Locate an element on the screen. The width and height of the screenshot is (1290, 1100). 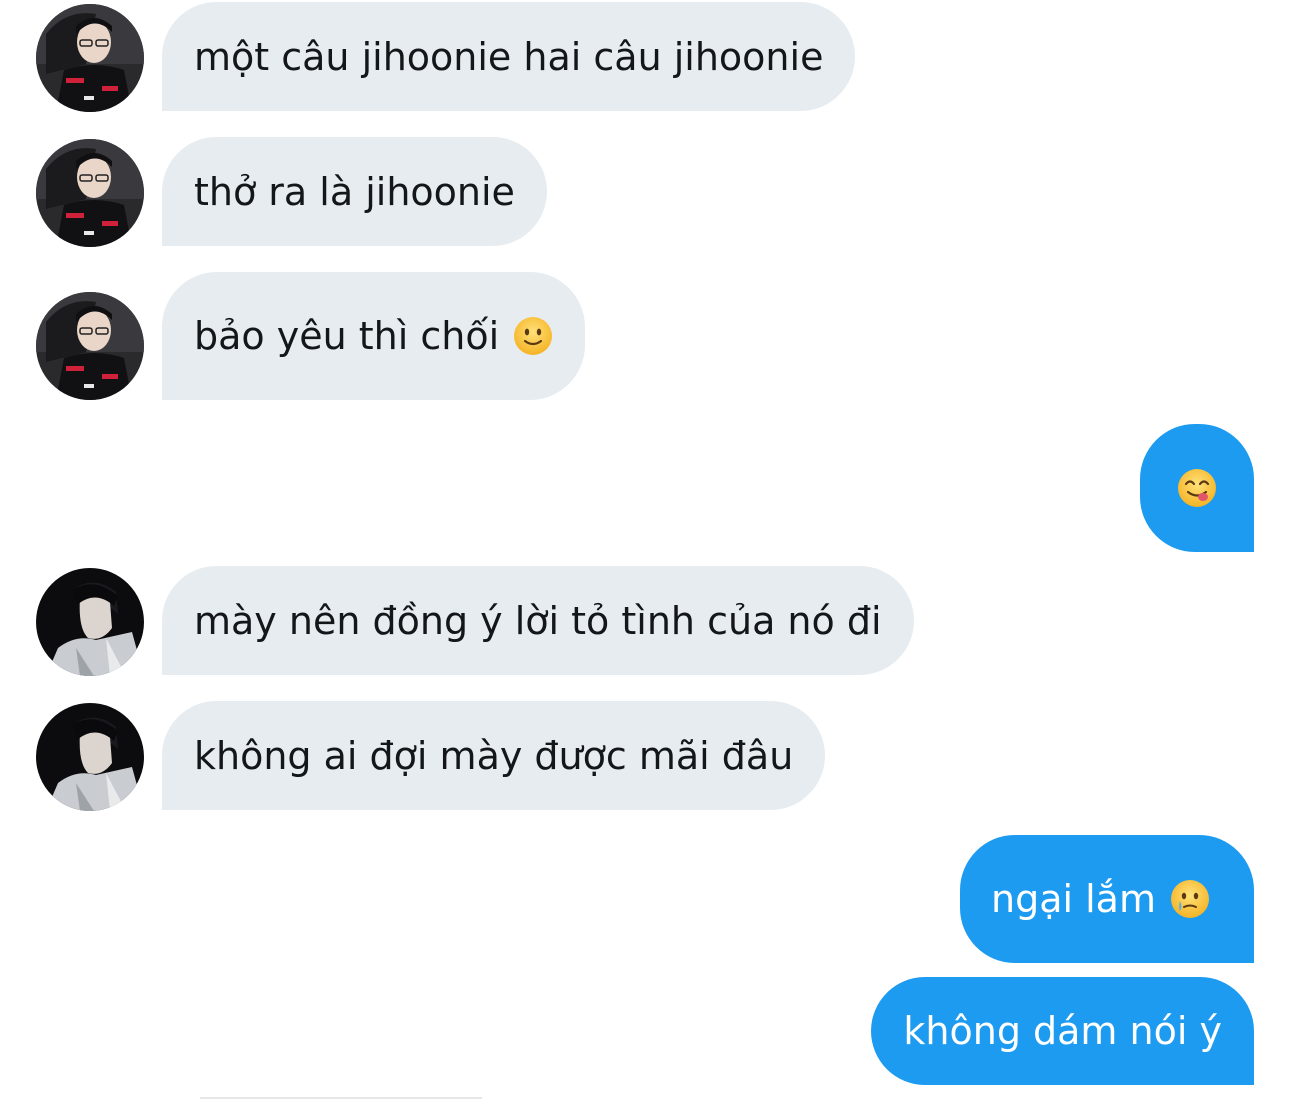
face-savoring-food-emoji is located at coordinates (1197, 488).